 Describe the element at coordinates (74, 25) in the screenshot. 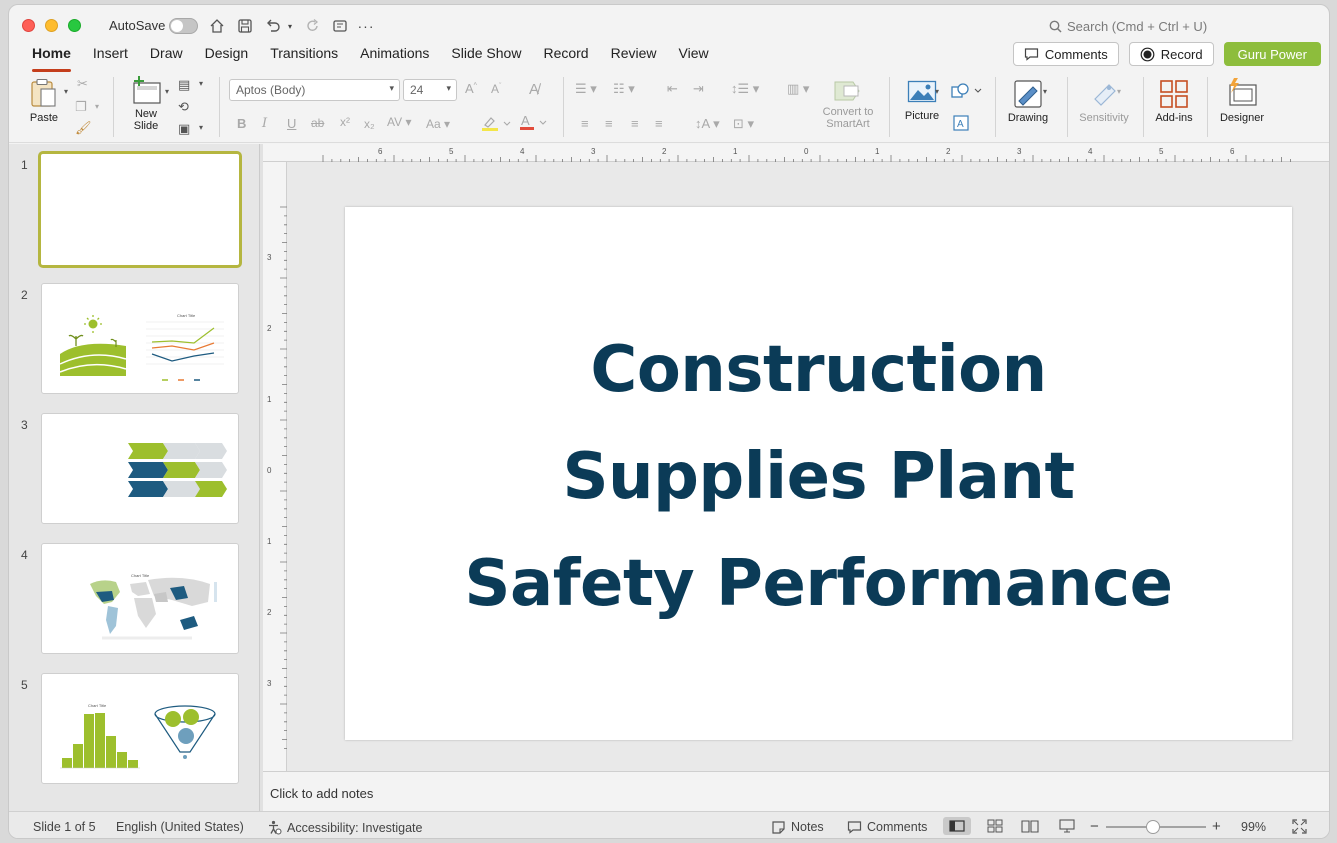

I see `maximize-window-button` at that location.